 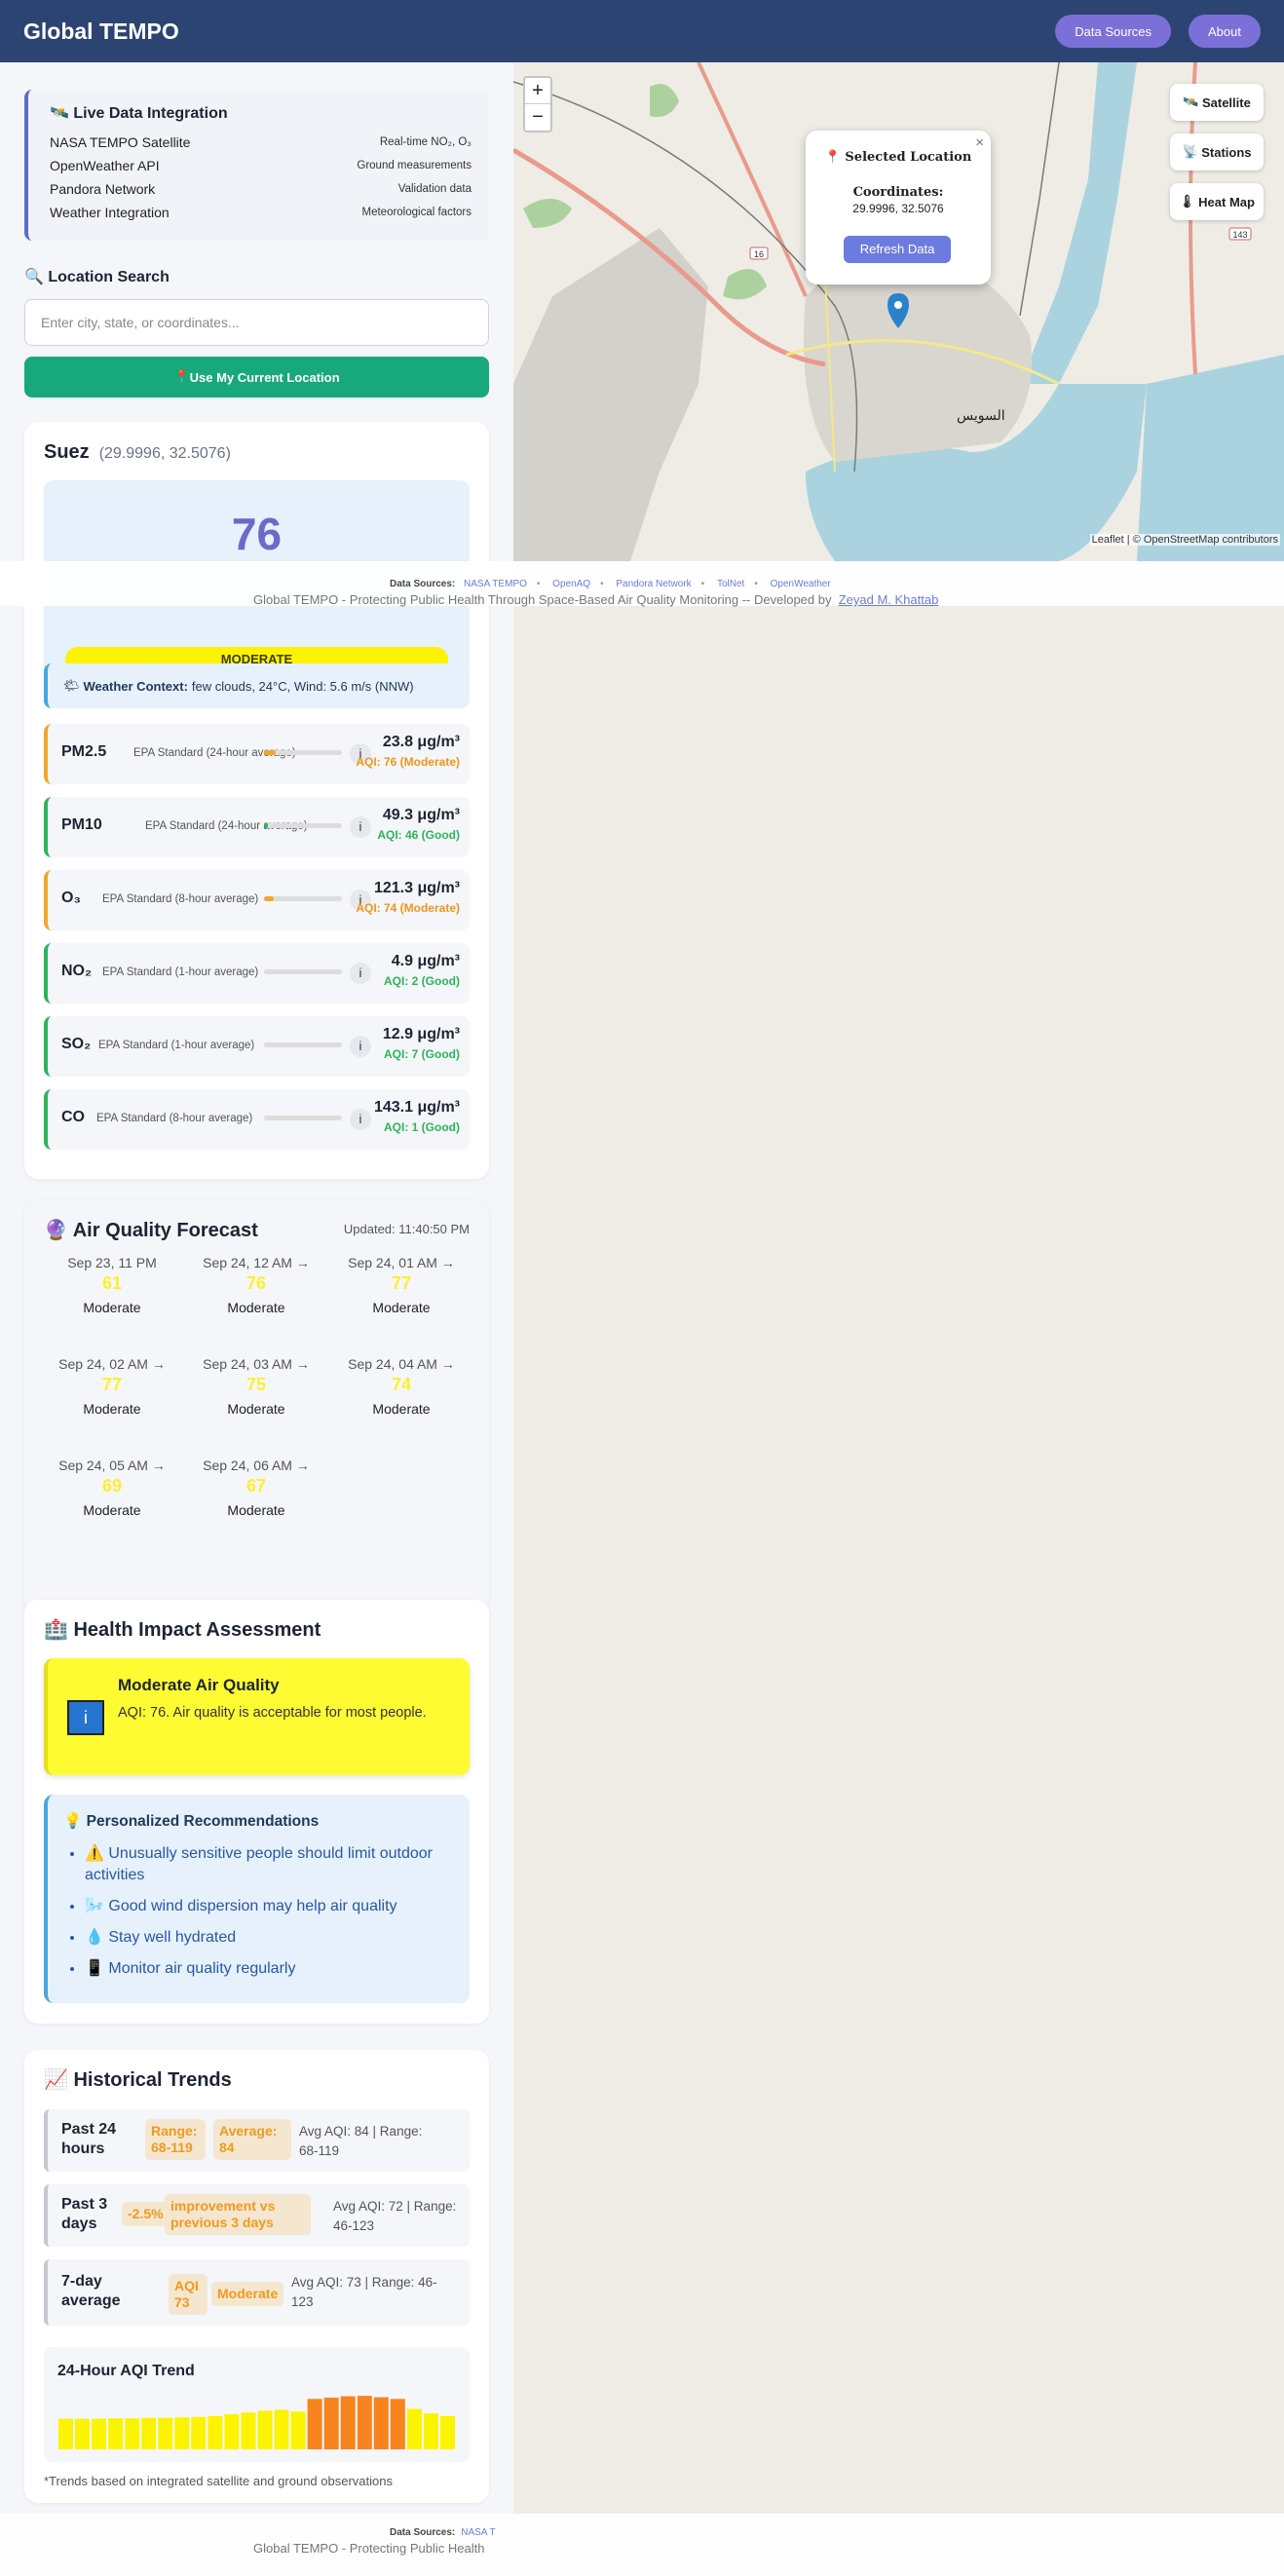 What do you see at coordinates (1190, 151) in the screenshot?
I see `antenna-icon: 📡` at bounding box center [1190, 151].